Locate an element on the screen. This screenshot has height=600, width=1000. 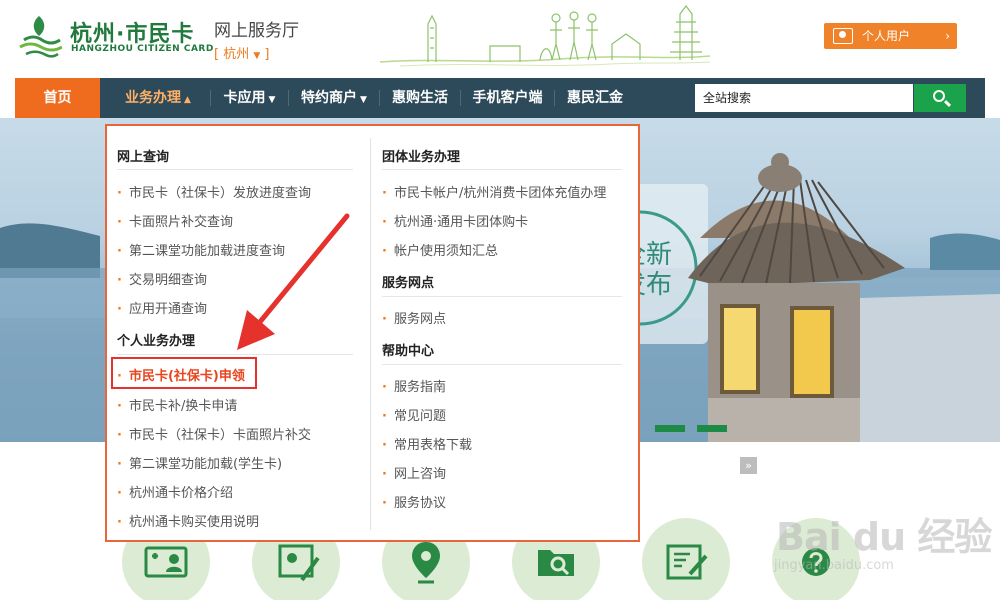
menu-item-faq: 常见问题 is located at coordinates (414, 414).